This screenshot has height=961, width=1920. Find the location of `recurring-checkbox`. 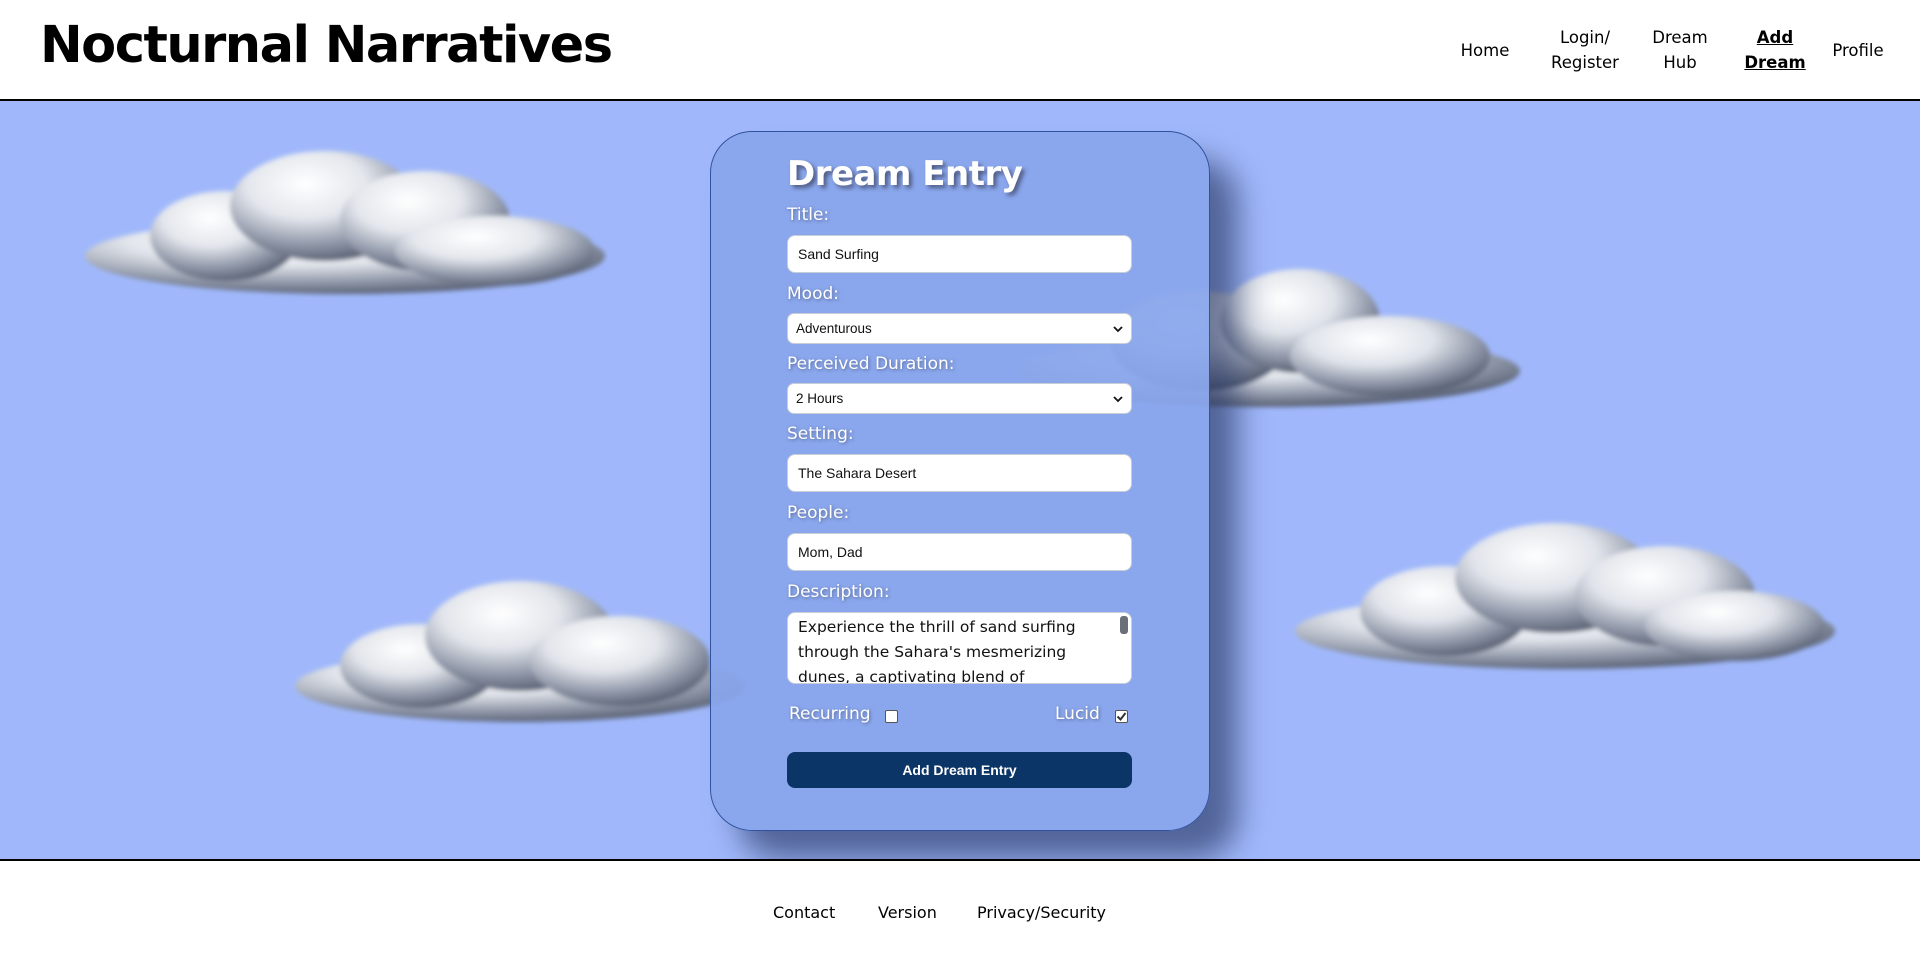

recurring-checkbox is located at coordinates (891, 716).